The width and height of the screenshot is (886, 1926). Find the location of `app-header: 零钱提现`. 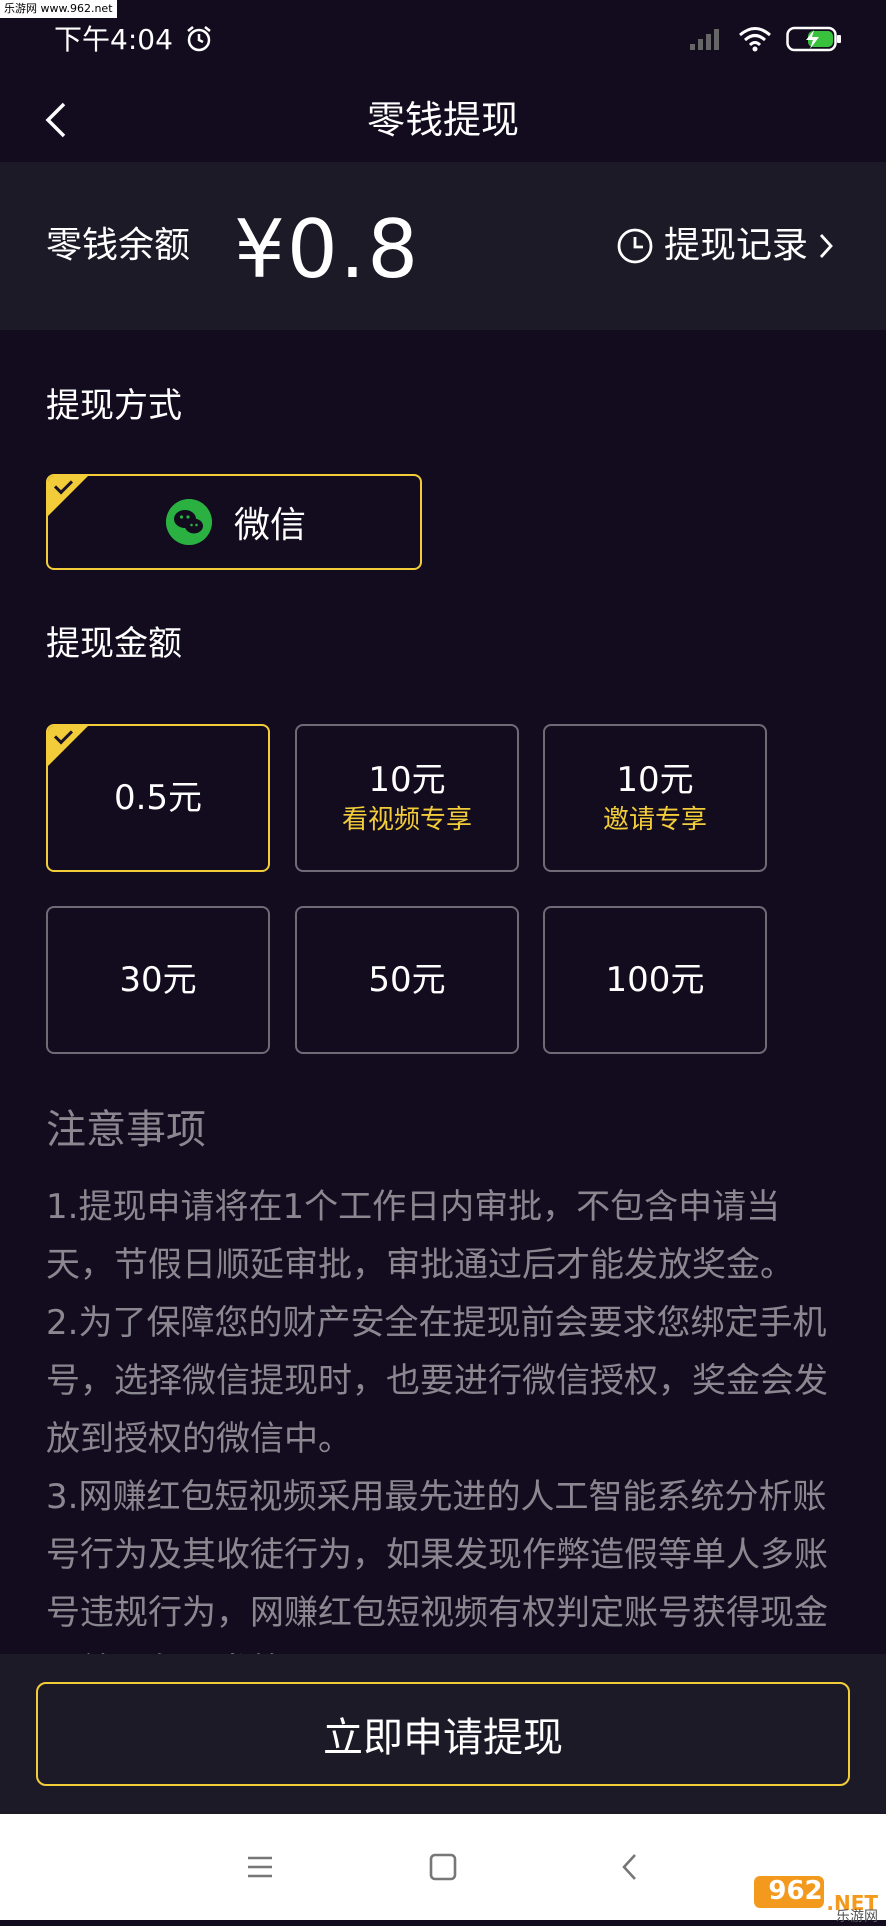

app-header: 零钱提现 is located at coordinates (443, 120).